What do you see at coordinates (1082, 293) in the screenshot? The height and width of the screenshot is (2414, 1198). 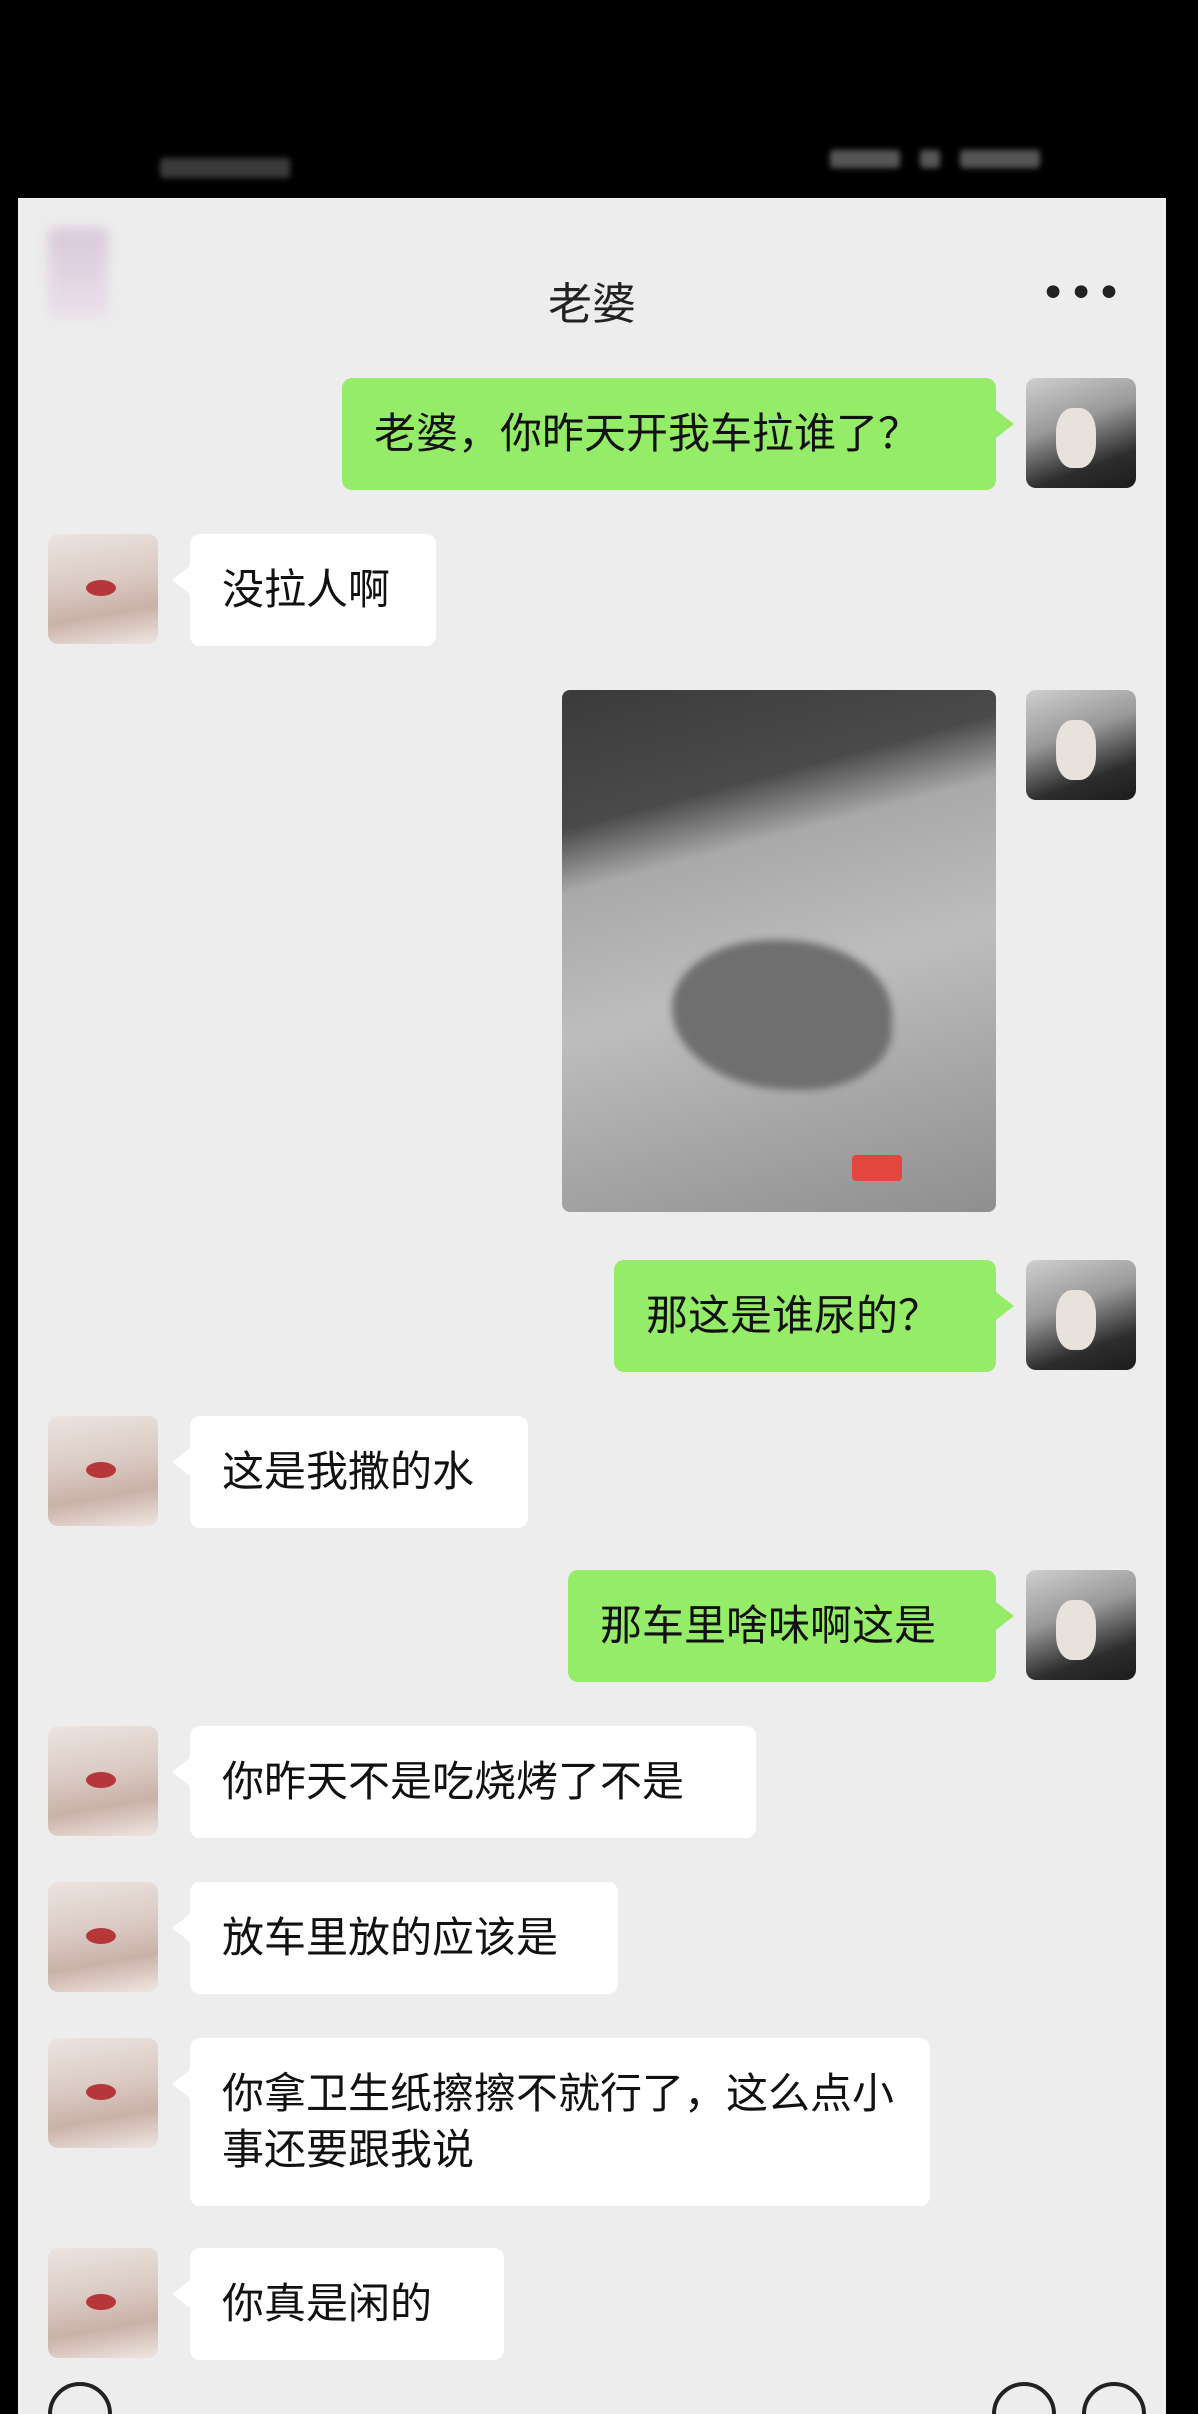 I see `more-icon: •••` at bounding box center [1082, 293].